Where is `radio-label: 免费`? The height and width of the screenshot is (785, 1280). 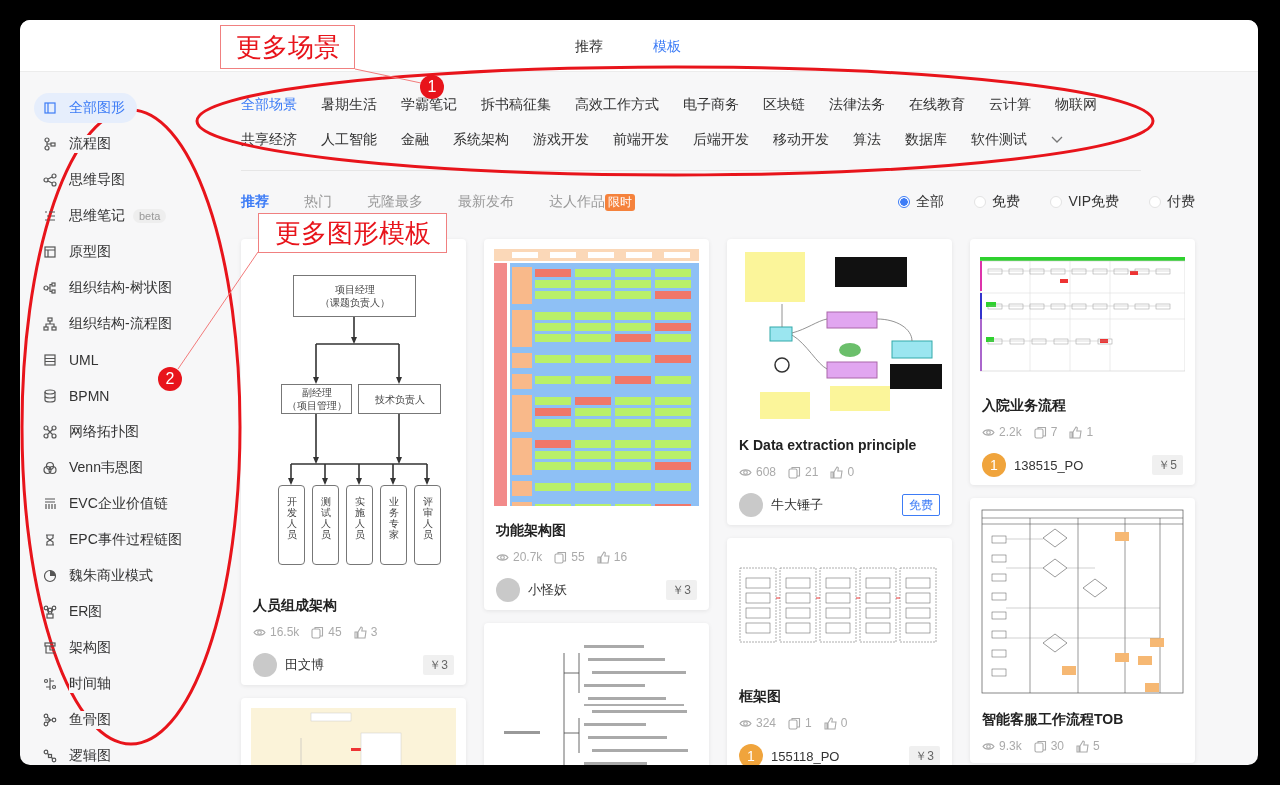
radio-label: 免费 is located at coordinates (1006, 202).